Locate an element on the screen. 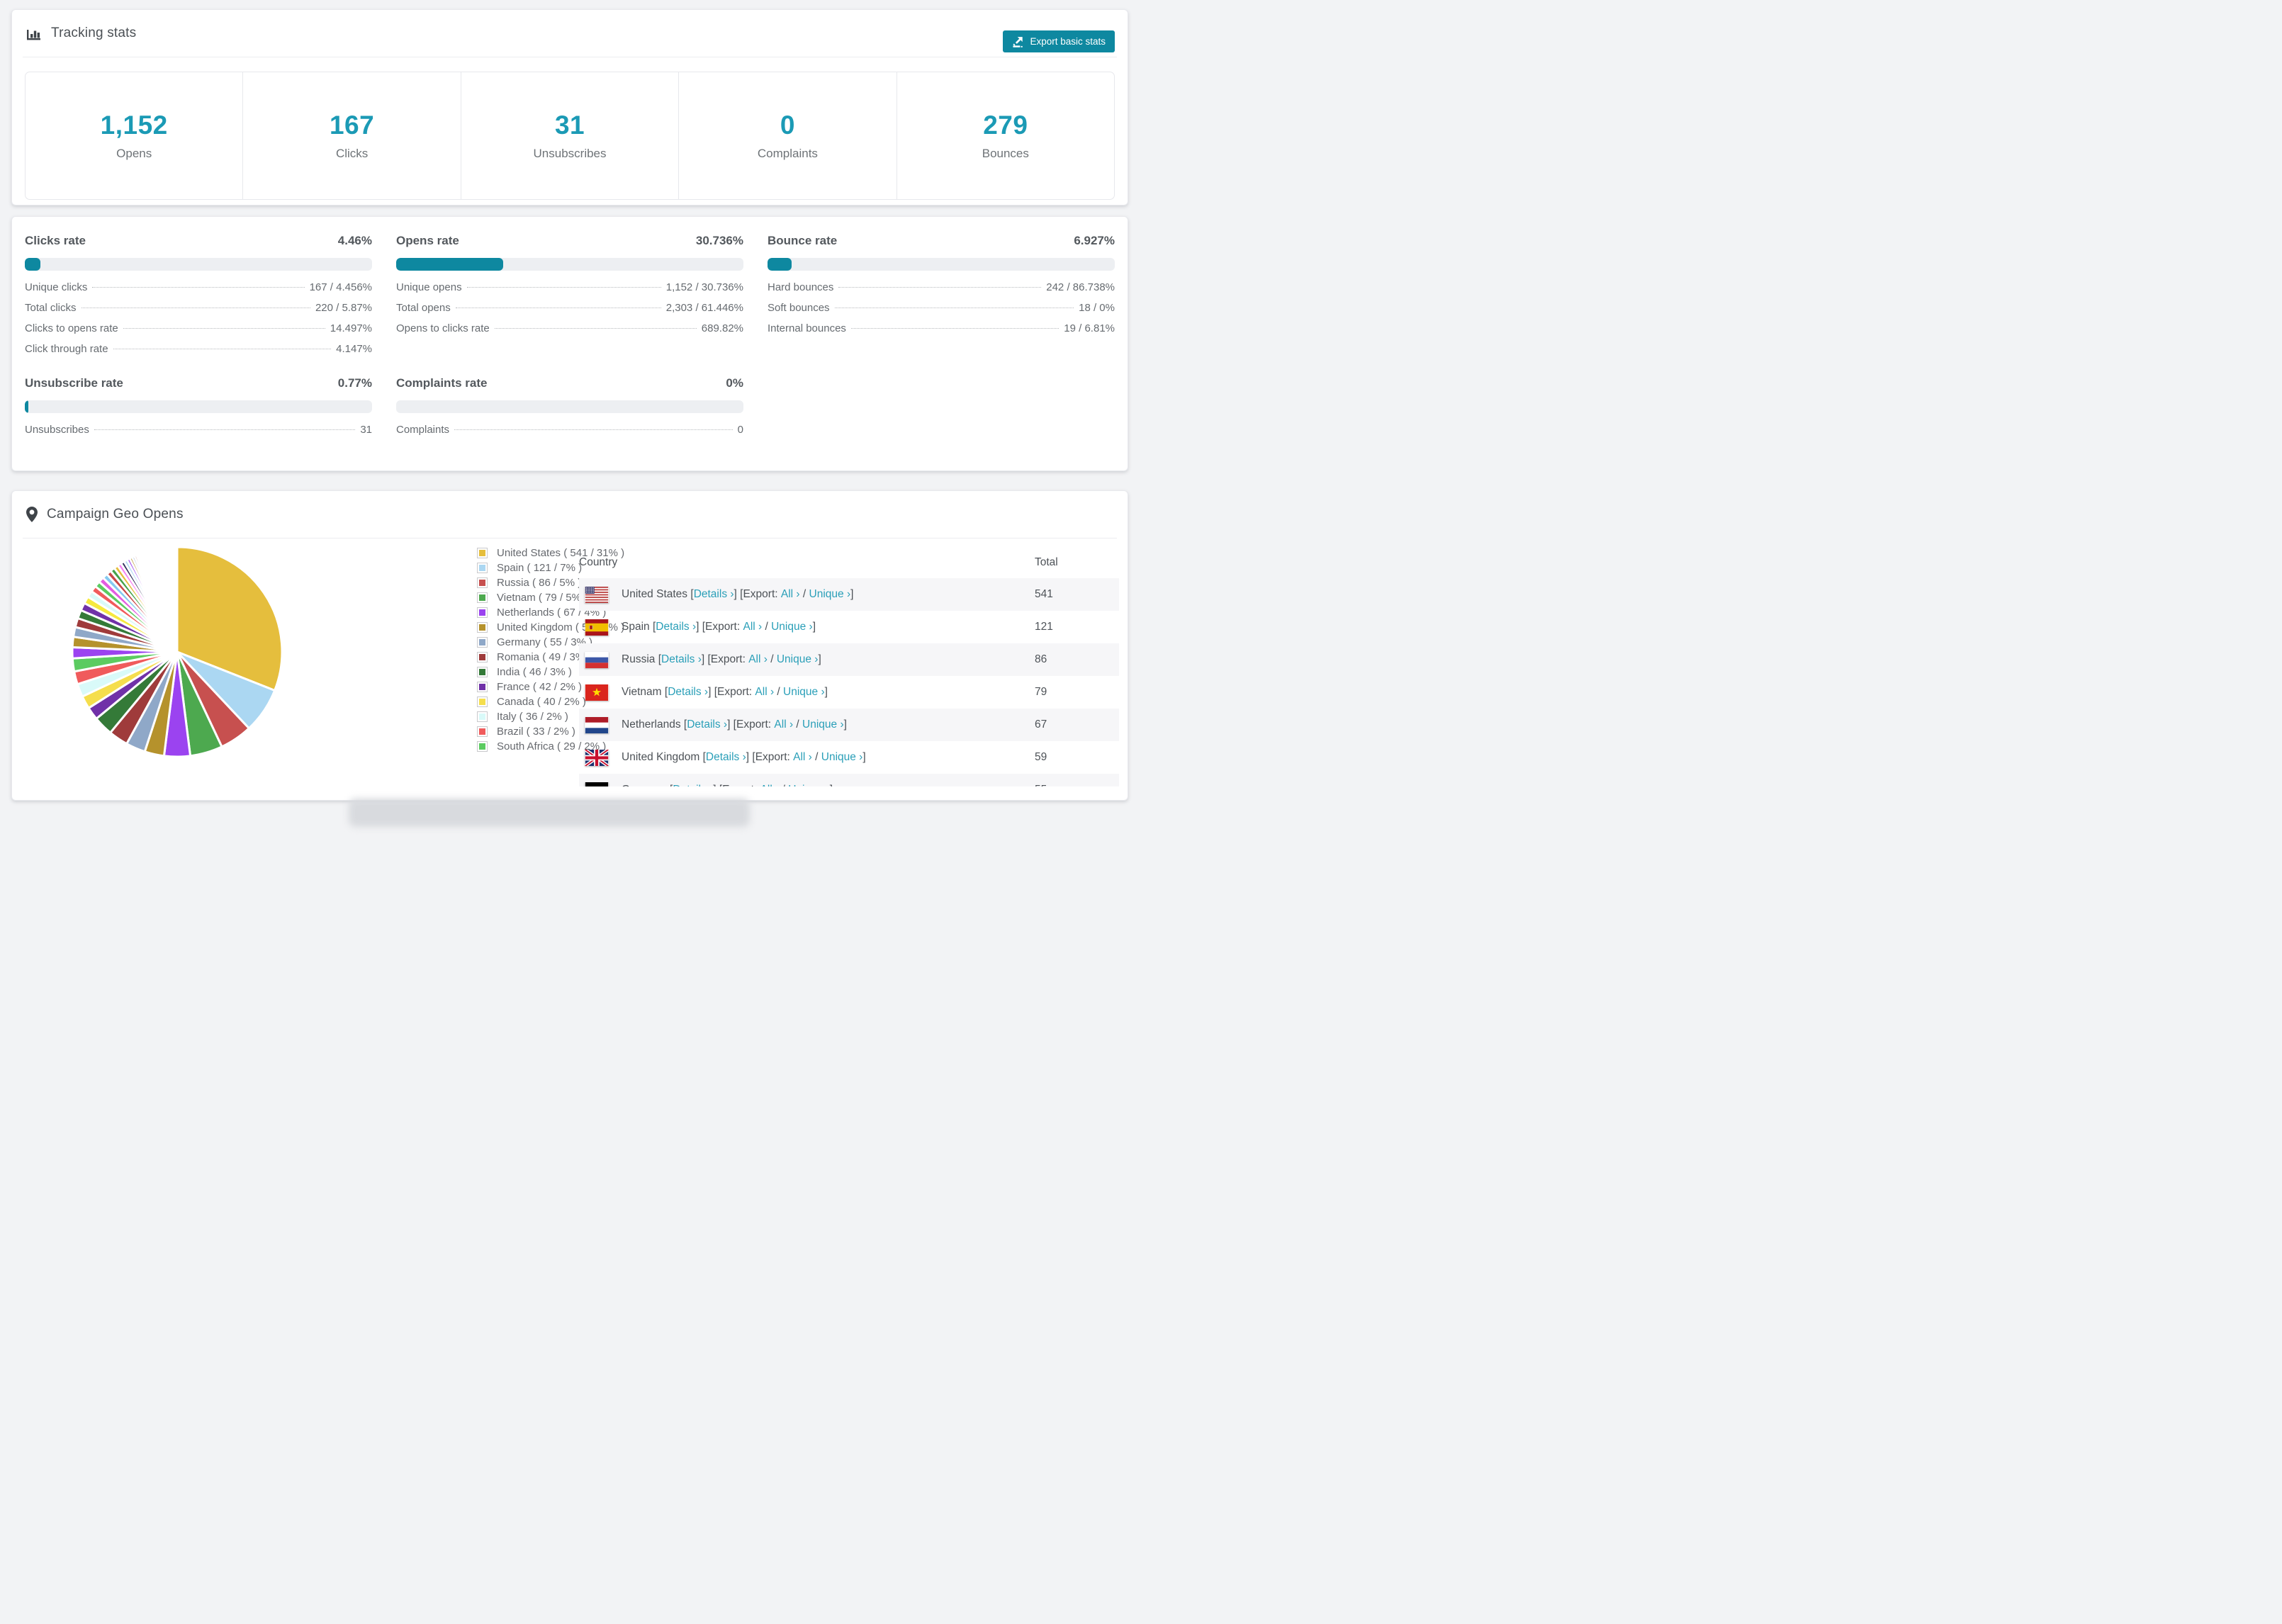 The width and height of the screenshot is (2282, 1624). stat-line-label: Total clicks is located at coordinates (51, 308).